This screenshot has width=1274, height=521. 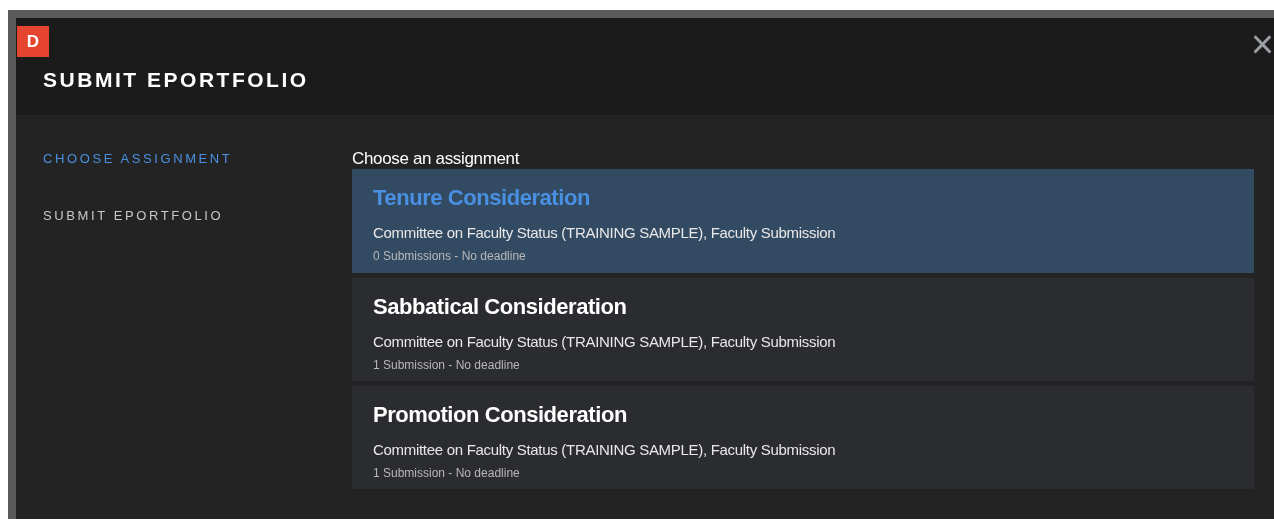 What do you see at coordinates (197, 215) in the screenshot?
I see `step-item: SUBMIT EPORTFOLIO` at bounding box center [197, 215].